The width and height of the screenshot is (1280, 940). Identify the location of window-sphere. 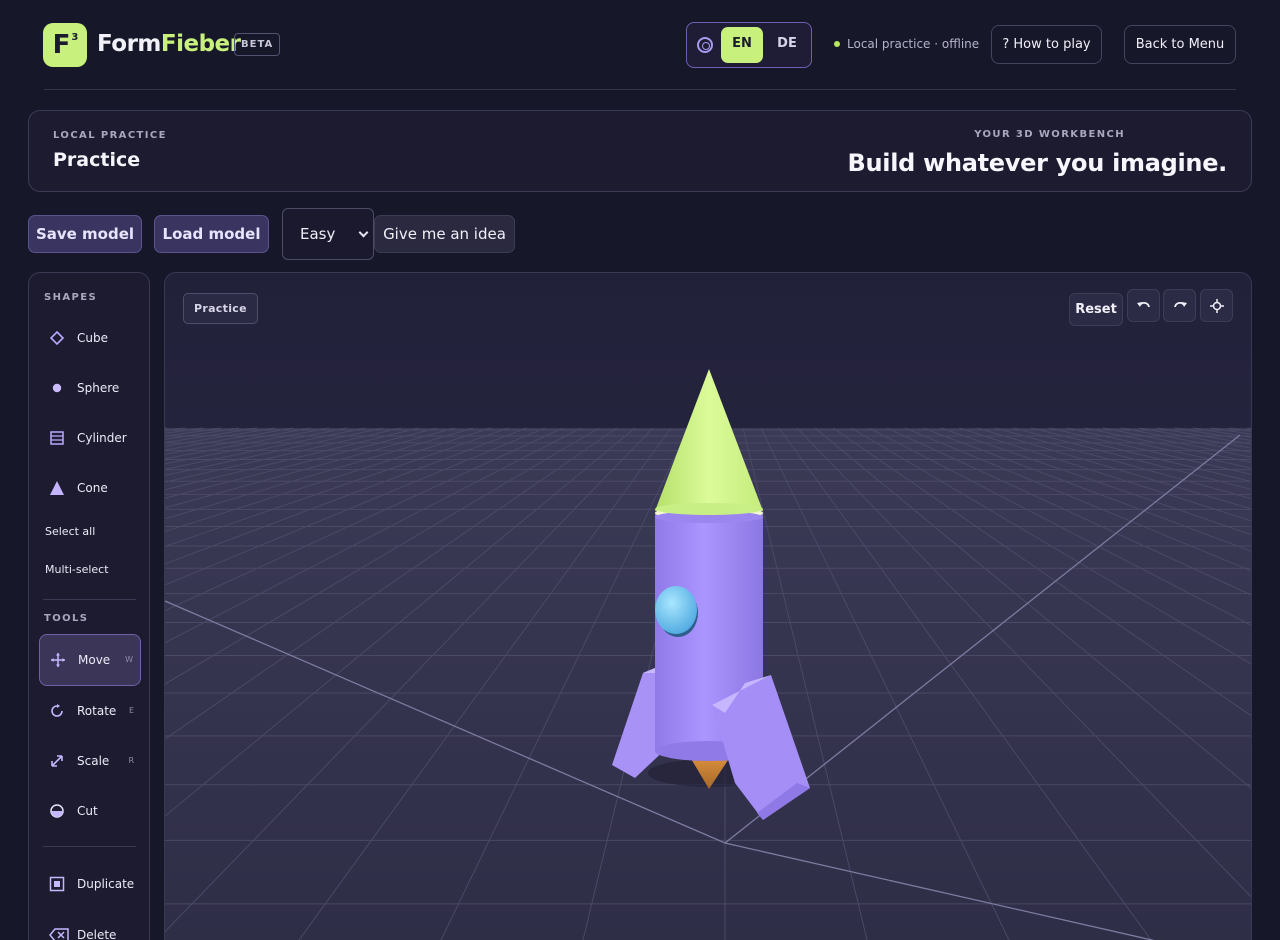
(676, 610).